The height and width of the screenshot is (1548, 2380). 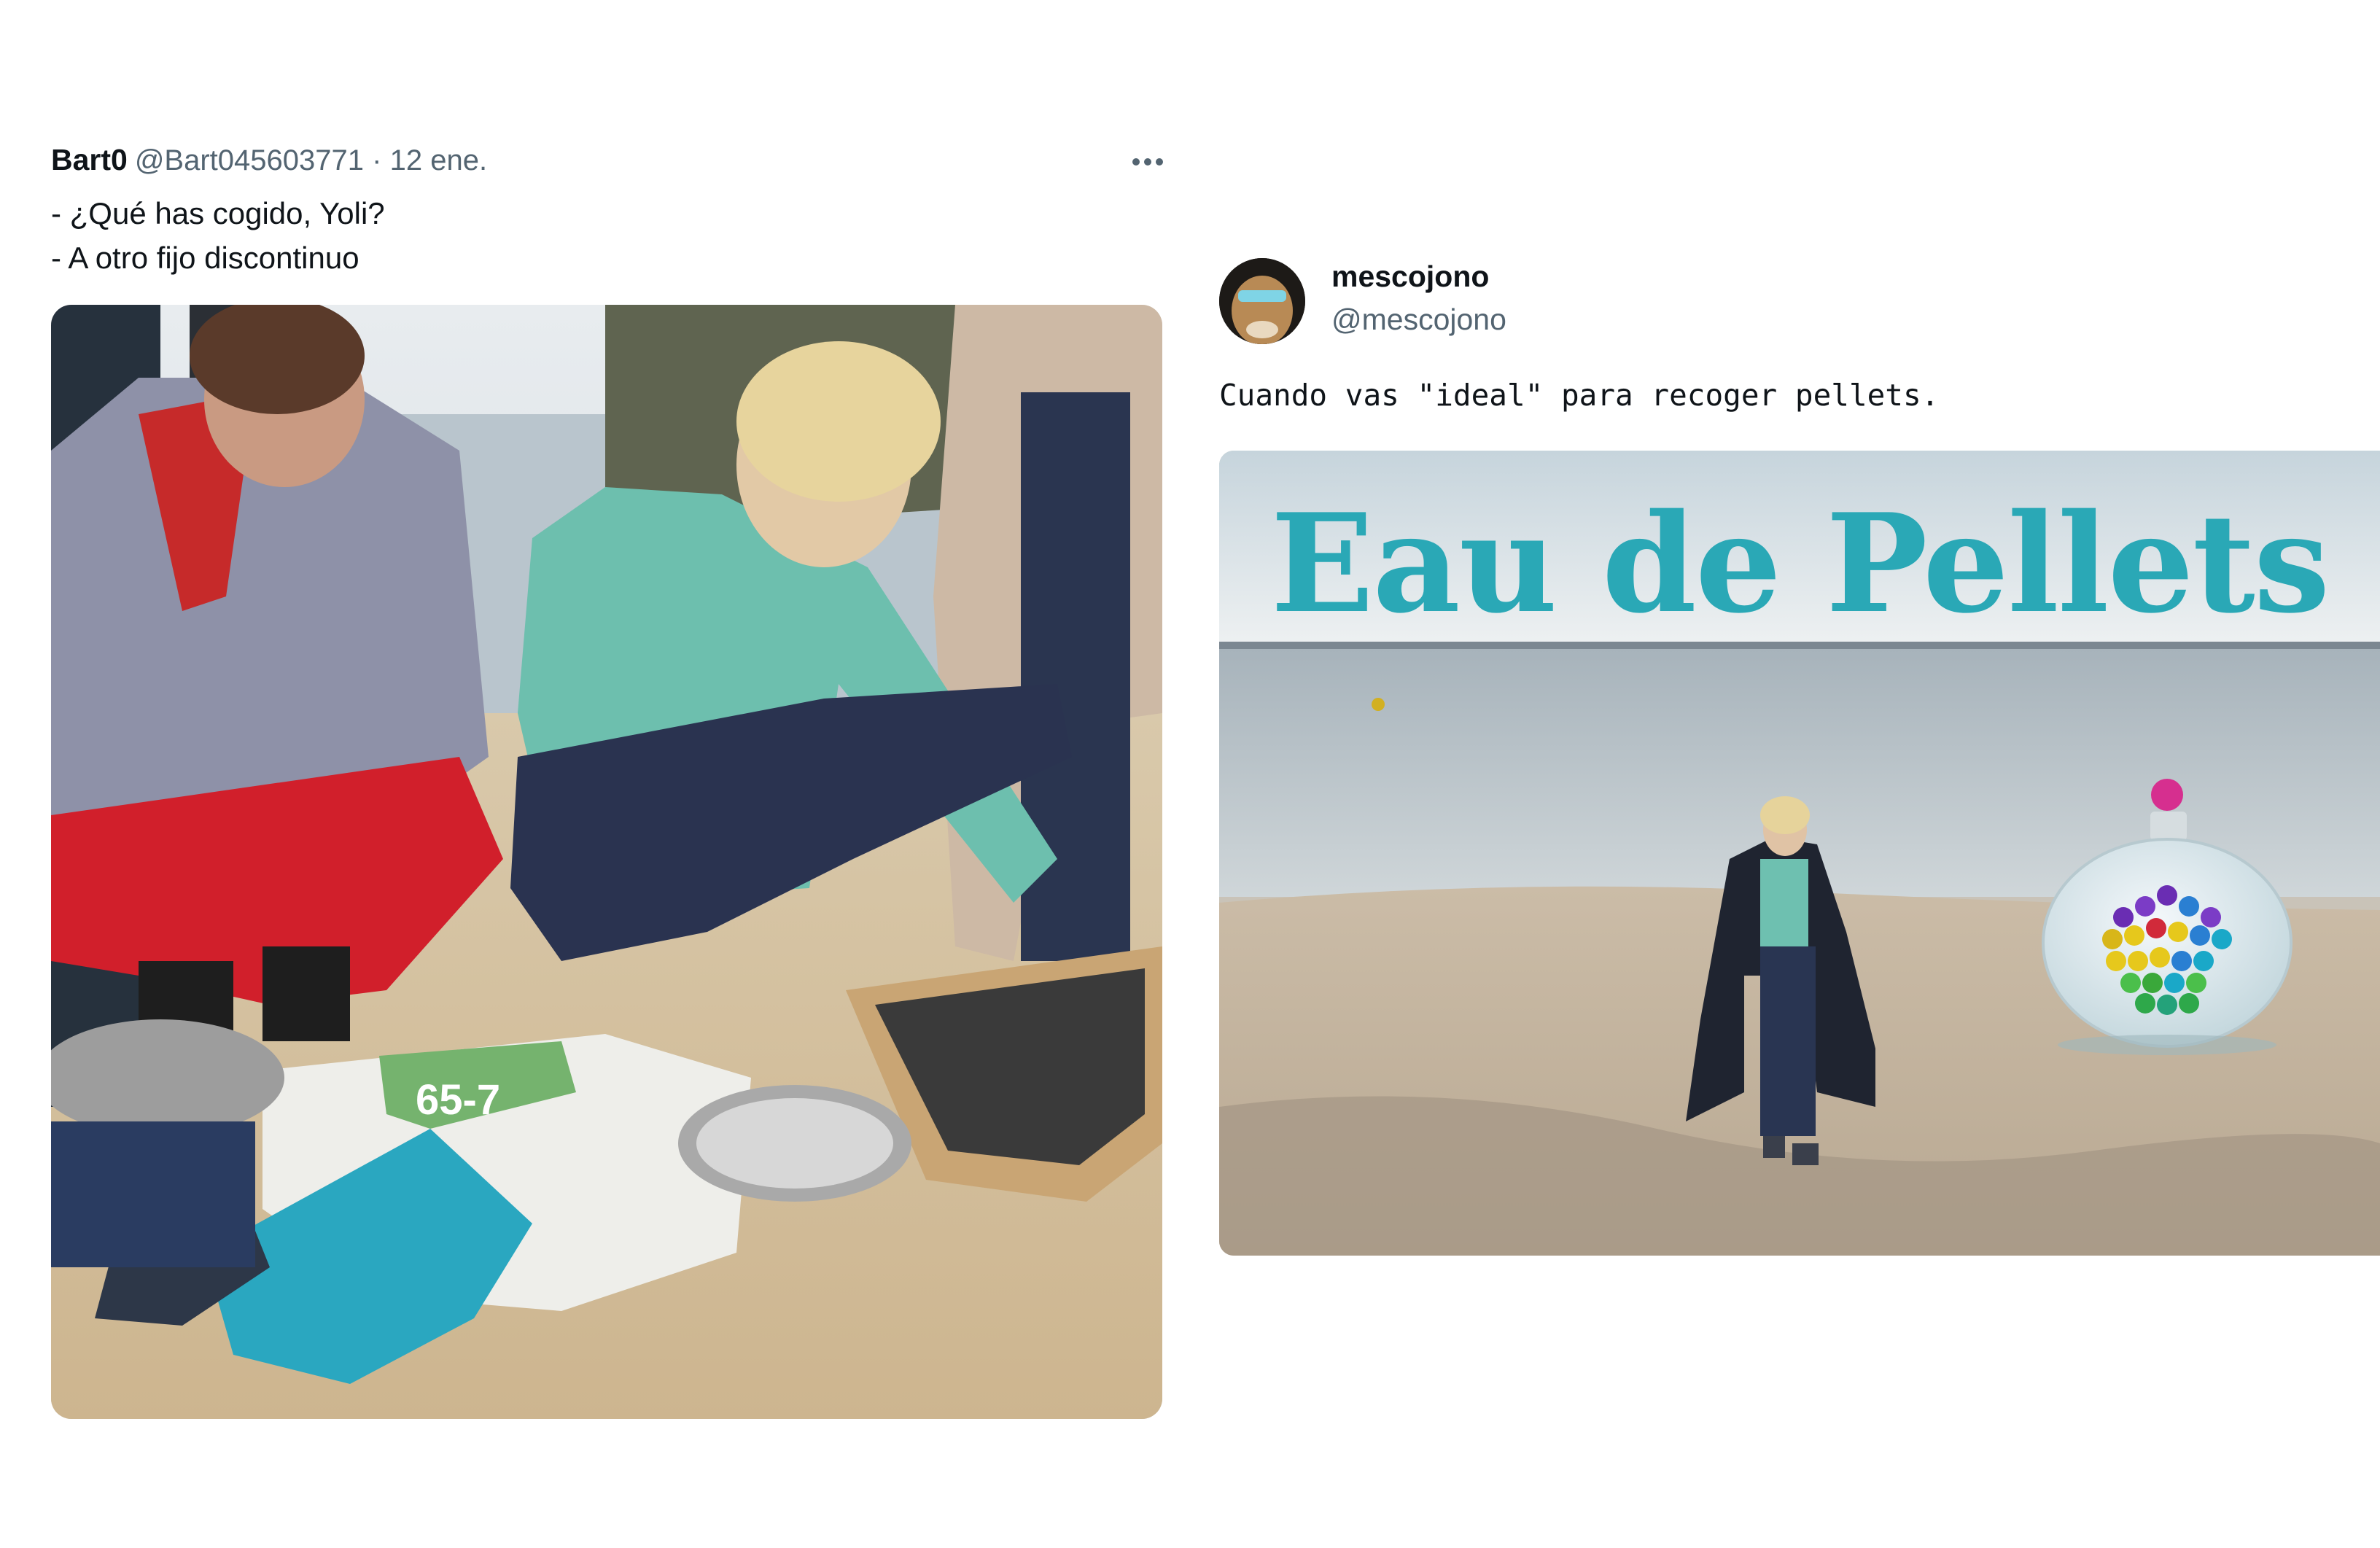 What do you see at coordinates (1418, 320) in the screenshot?
I see `author-handle: @mescojono` at bounding box center [1418, 320].